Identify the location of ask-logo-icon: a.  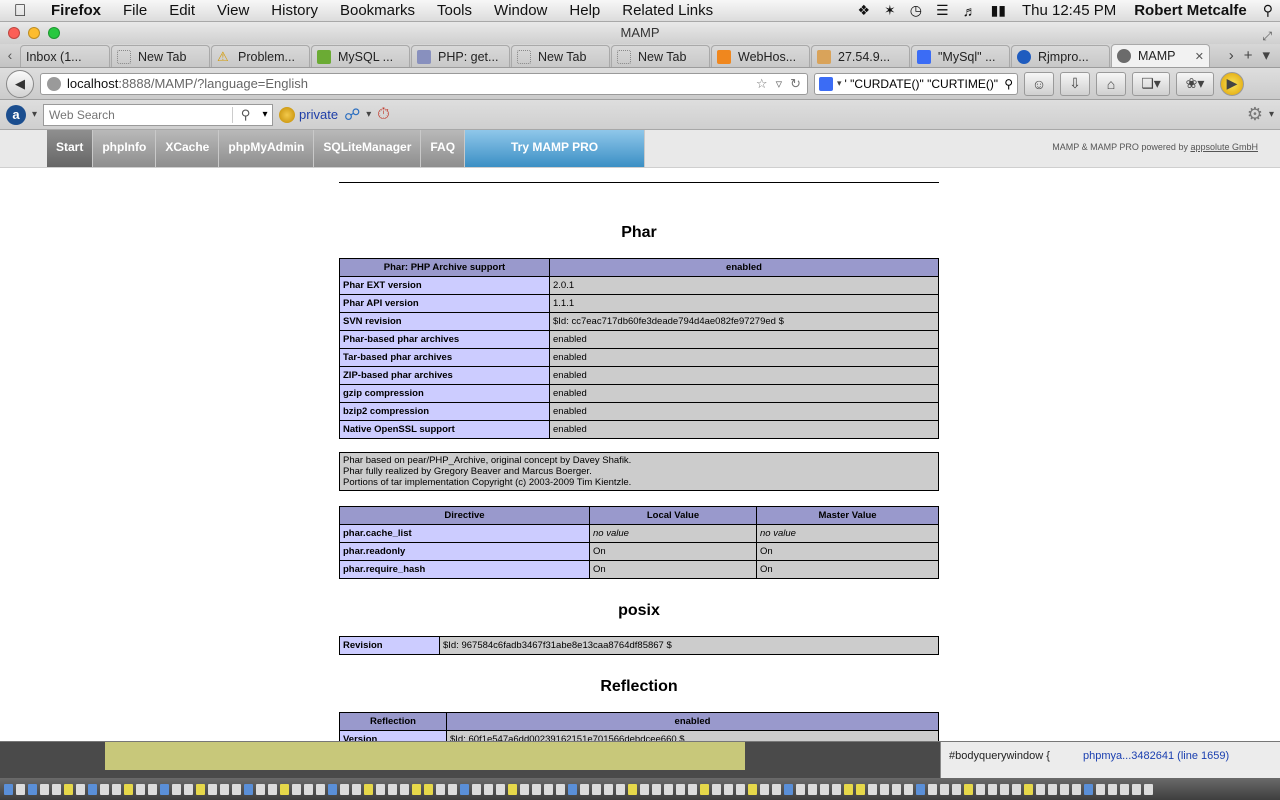
(16, 114).